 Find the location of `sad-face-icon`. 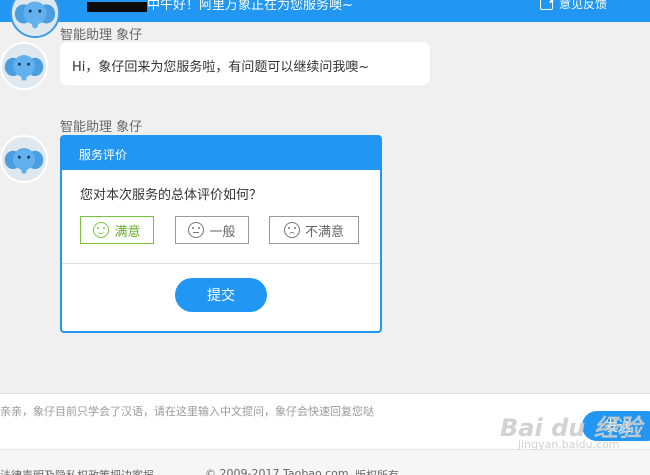

sad-face-icon is located at coordinates (291, 230).